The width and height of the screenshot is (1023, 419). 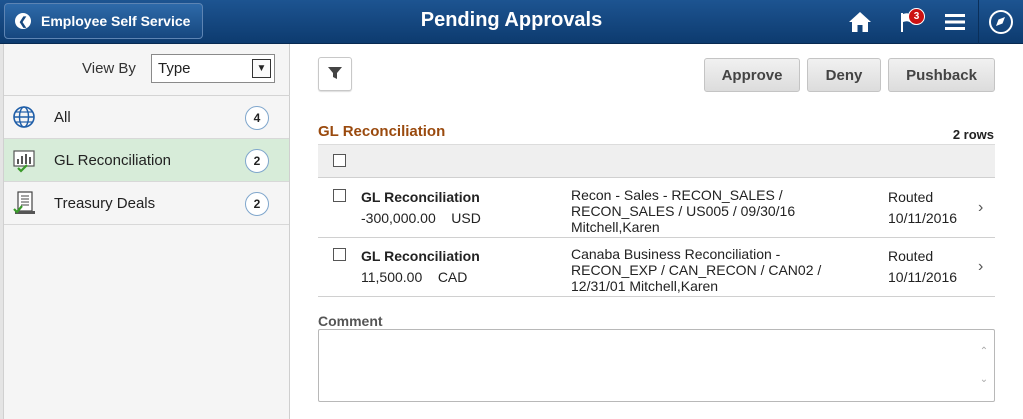 What do you see at coordinates (1001, 22) in the screenshot?
I see `navbar-icon` at bounding box center [1001, 22].